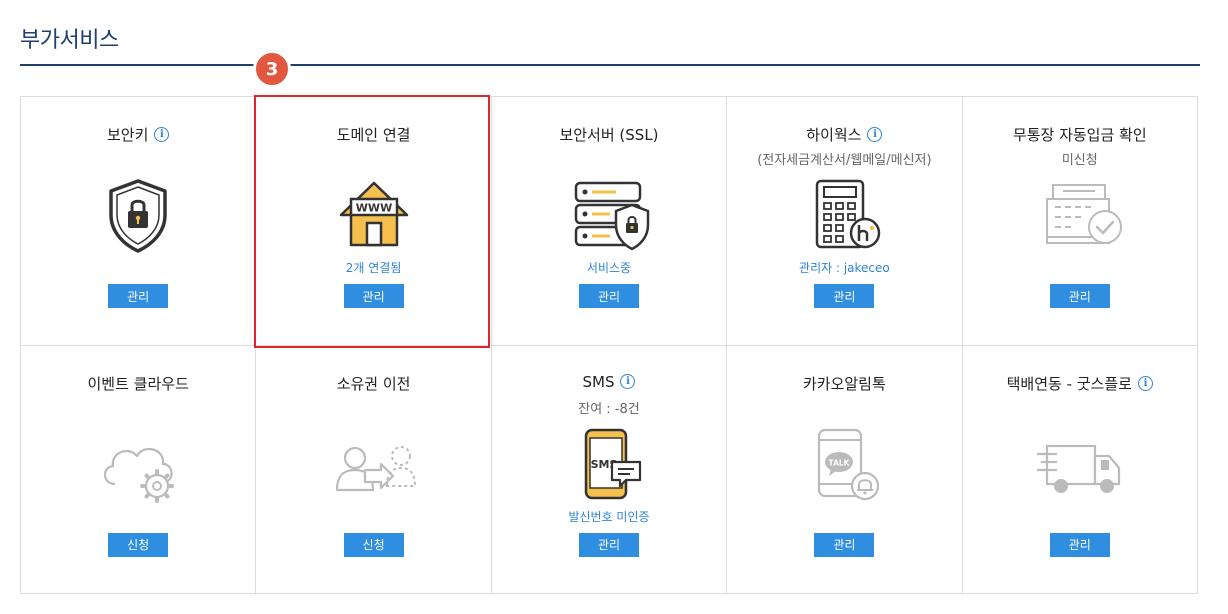  I want to click on shield-lock-icon, so click(138, 215).